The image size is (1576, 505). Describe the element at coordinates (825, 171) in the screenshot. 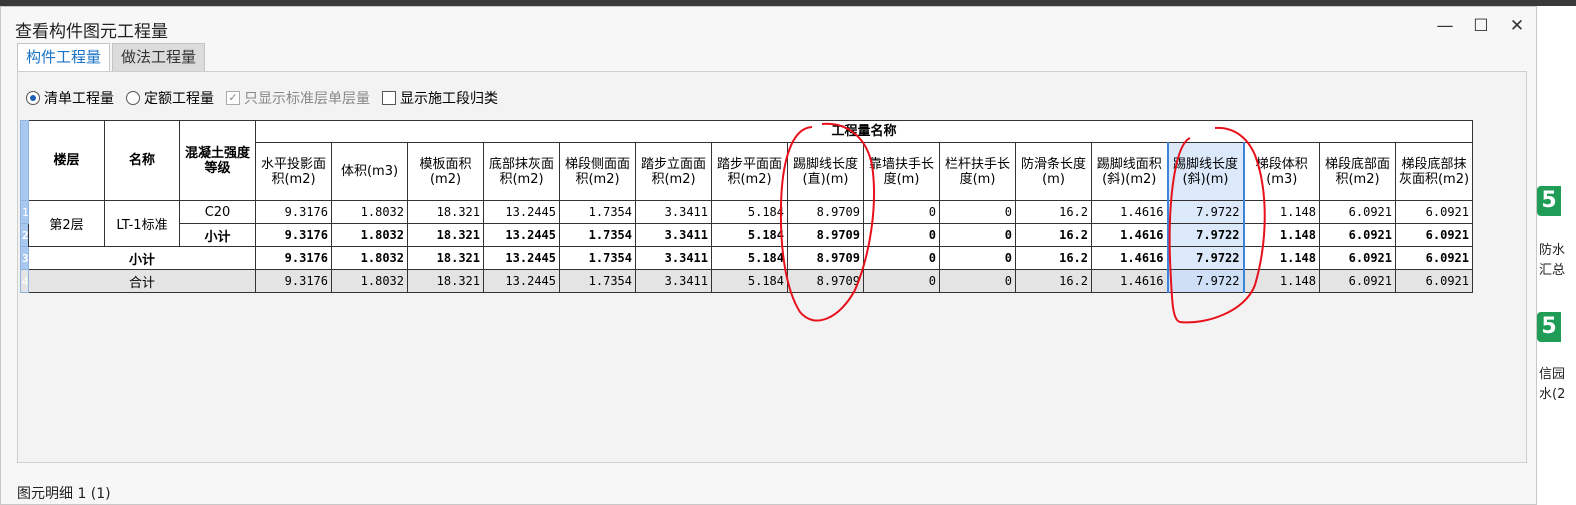

I see `column-header: 踢脚线长度(直)(m)` at that location.